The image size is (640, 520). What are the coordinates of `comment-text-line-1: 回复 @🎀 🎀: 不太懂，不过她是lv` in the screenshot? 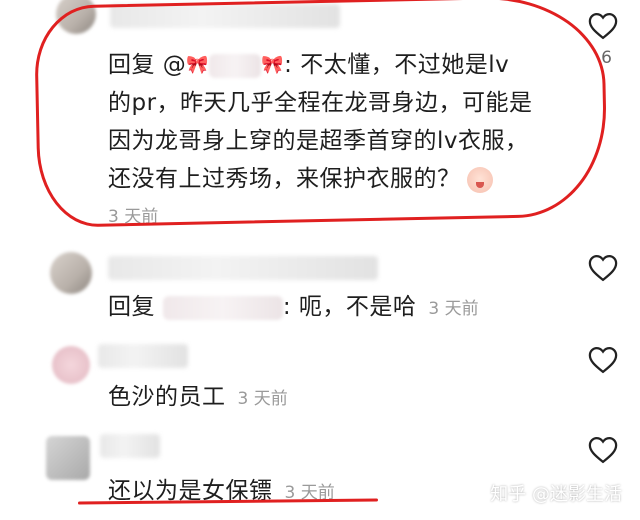 It's located at (308, 65).